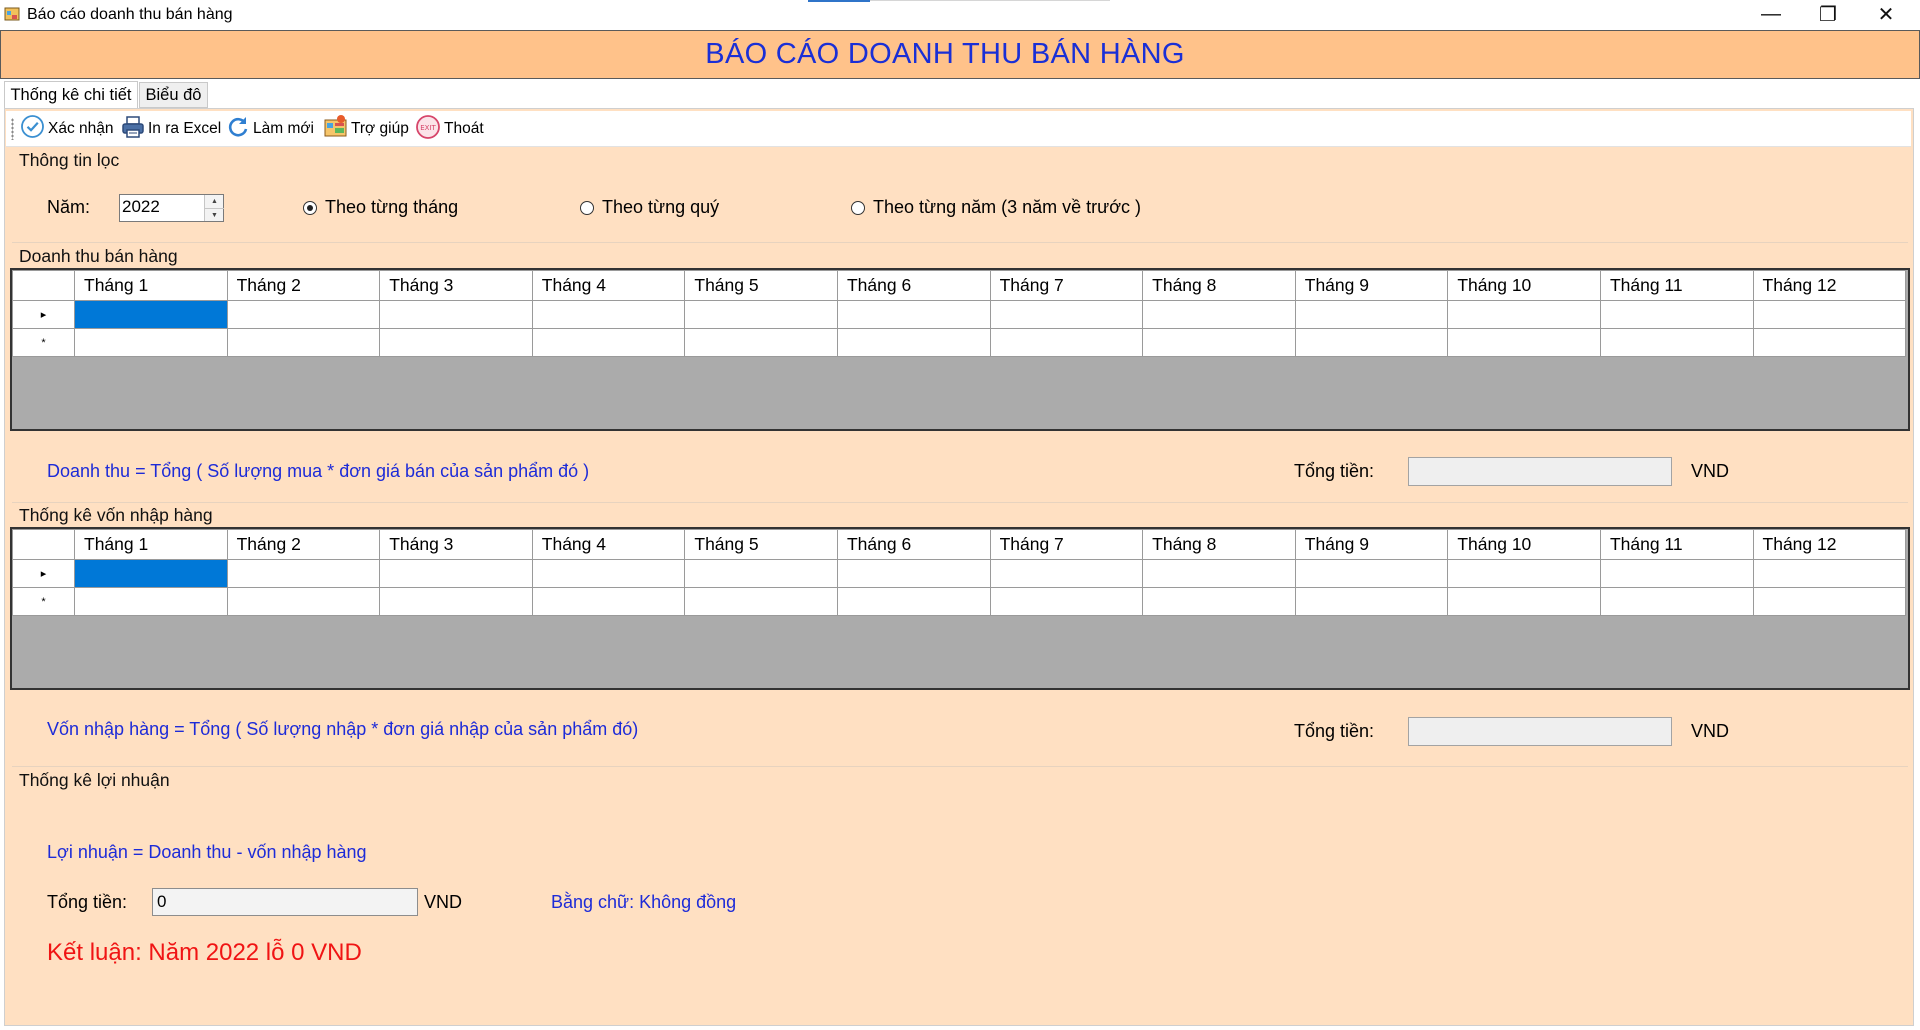  I want to click on confirm-button: Xác nhận, so click(67, 129).